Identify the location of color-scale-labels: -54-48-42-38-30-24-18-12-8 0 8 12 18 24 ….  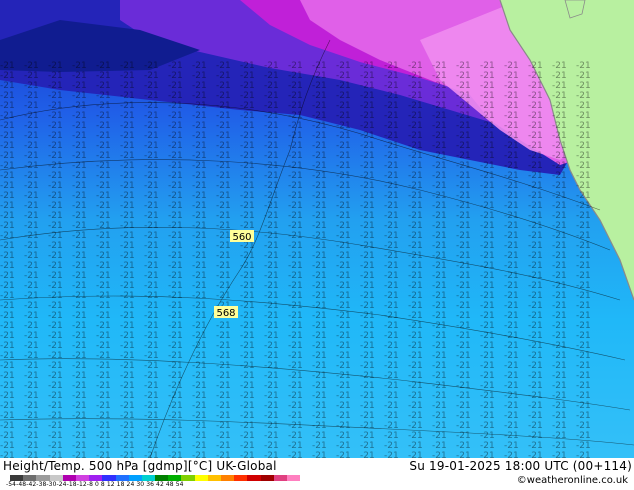
(95, 484).